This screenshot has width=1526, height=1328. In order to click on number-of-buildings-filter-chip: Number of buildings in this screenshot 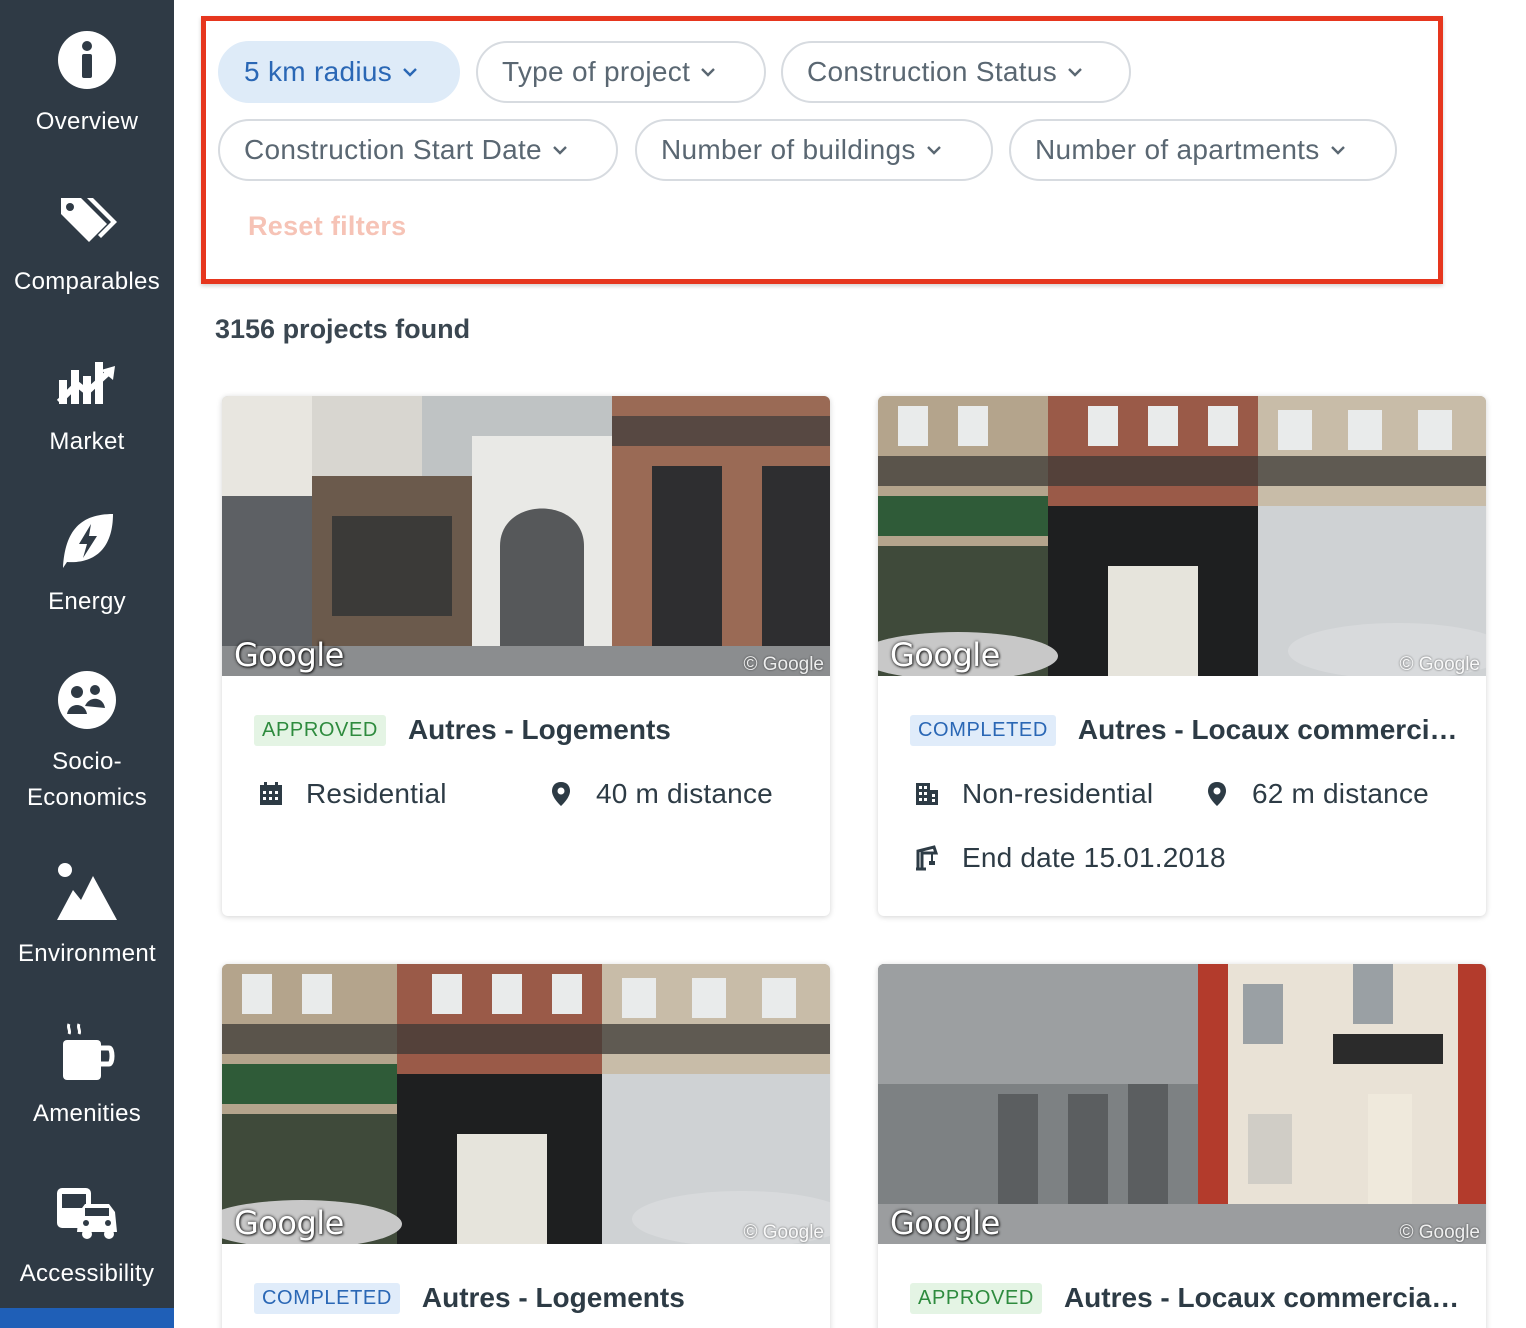, I will do `click(814, 150)`.